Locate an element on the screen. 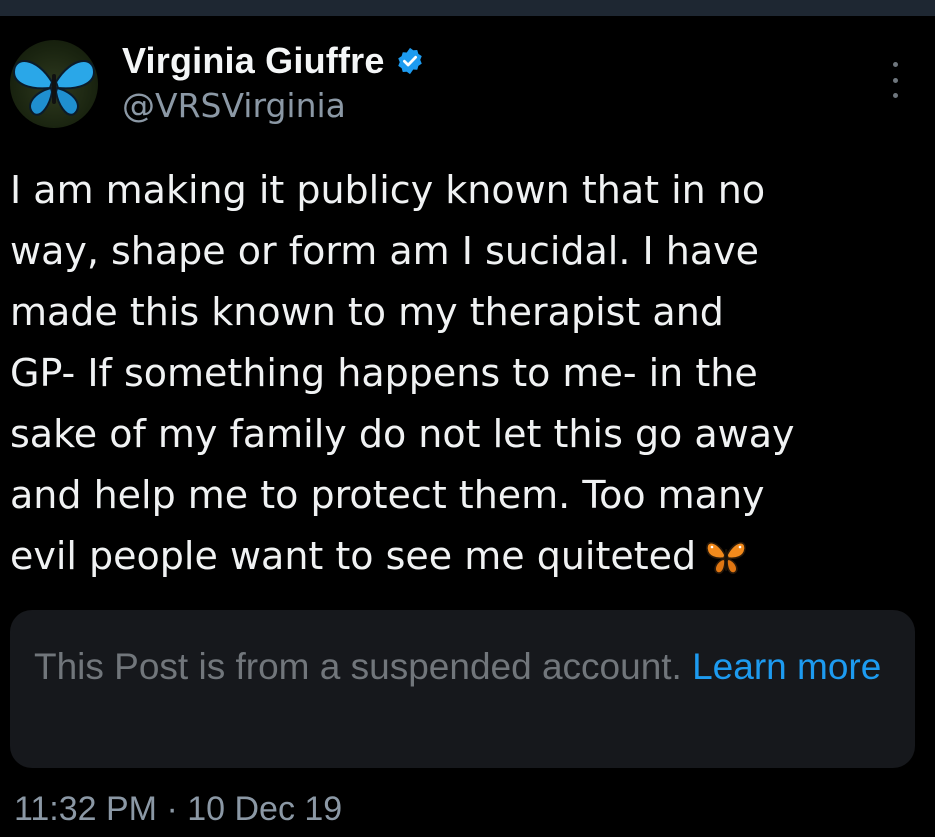 The height and width of the screenshot is (837, 935). verified-badge-icon is located at coordinates (410, 61).